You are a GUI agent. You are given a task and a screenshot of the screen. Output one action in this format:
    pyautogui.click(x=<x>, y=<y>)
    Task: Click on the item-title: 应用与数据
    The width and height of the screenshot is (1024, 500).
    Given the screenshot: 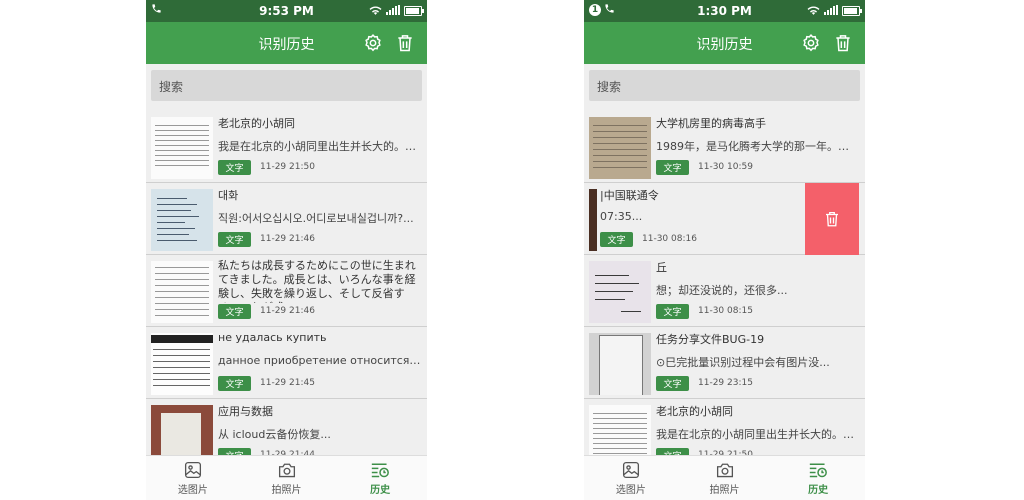 What is the action you would take?
    pyautogui.click(x=245, y=411)
    